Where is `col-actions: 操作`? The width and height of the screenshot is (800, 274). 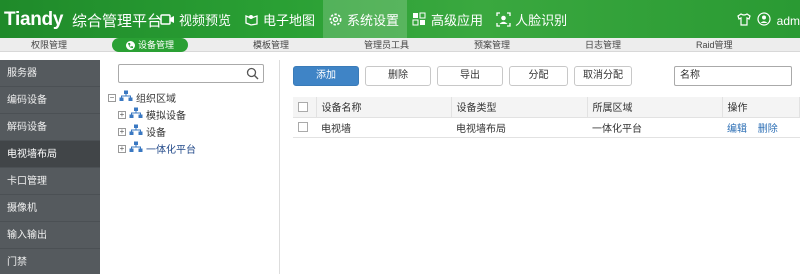 col-actions: 操作 is located at coordinates (761, 107).